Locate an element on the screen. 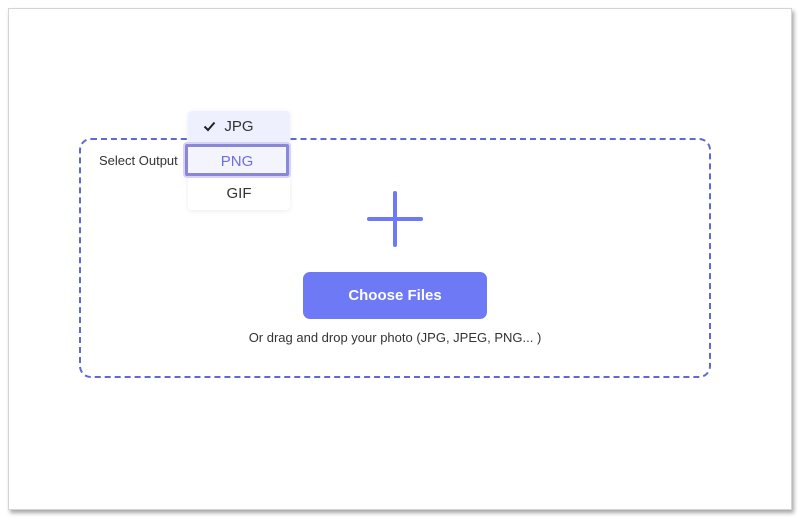 The width and height of the screenshot is (800, 520). format-option-label: JPG is located at coordinates (239, 126).